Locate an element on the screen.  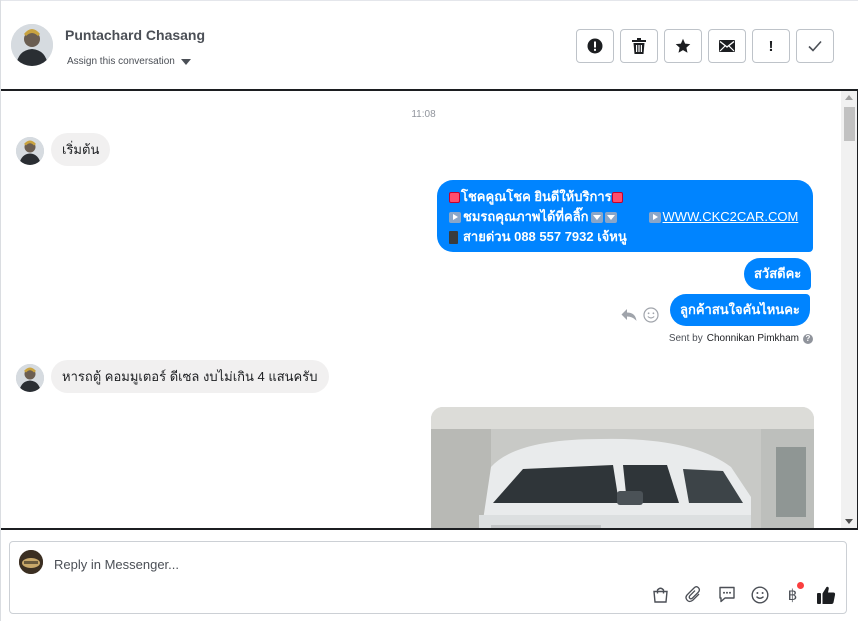
contact-avatar is located at coordinates (32, 45).